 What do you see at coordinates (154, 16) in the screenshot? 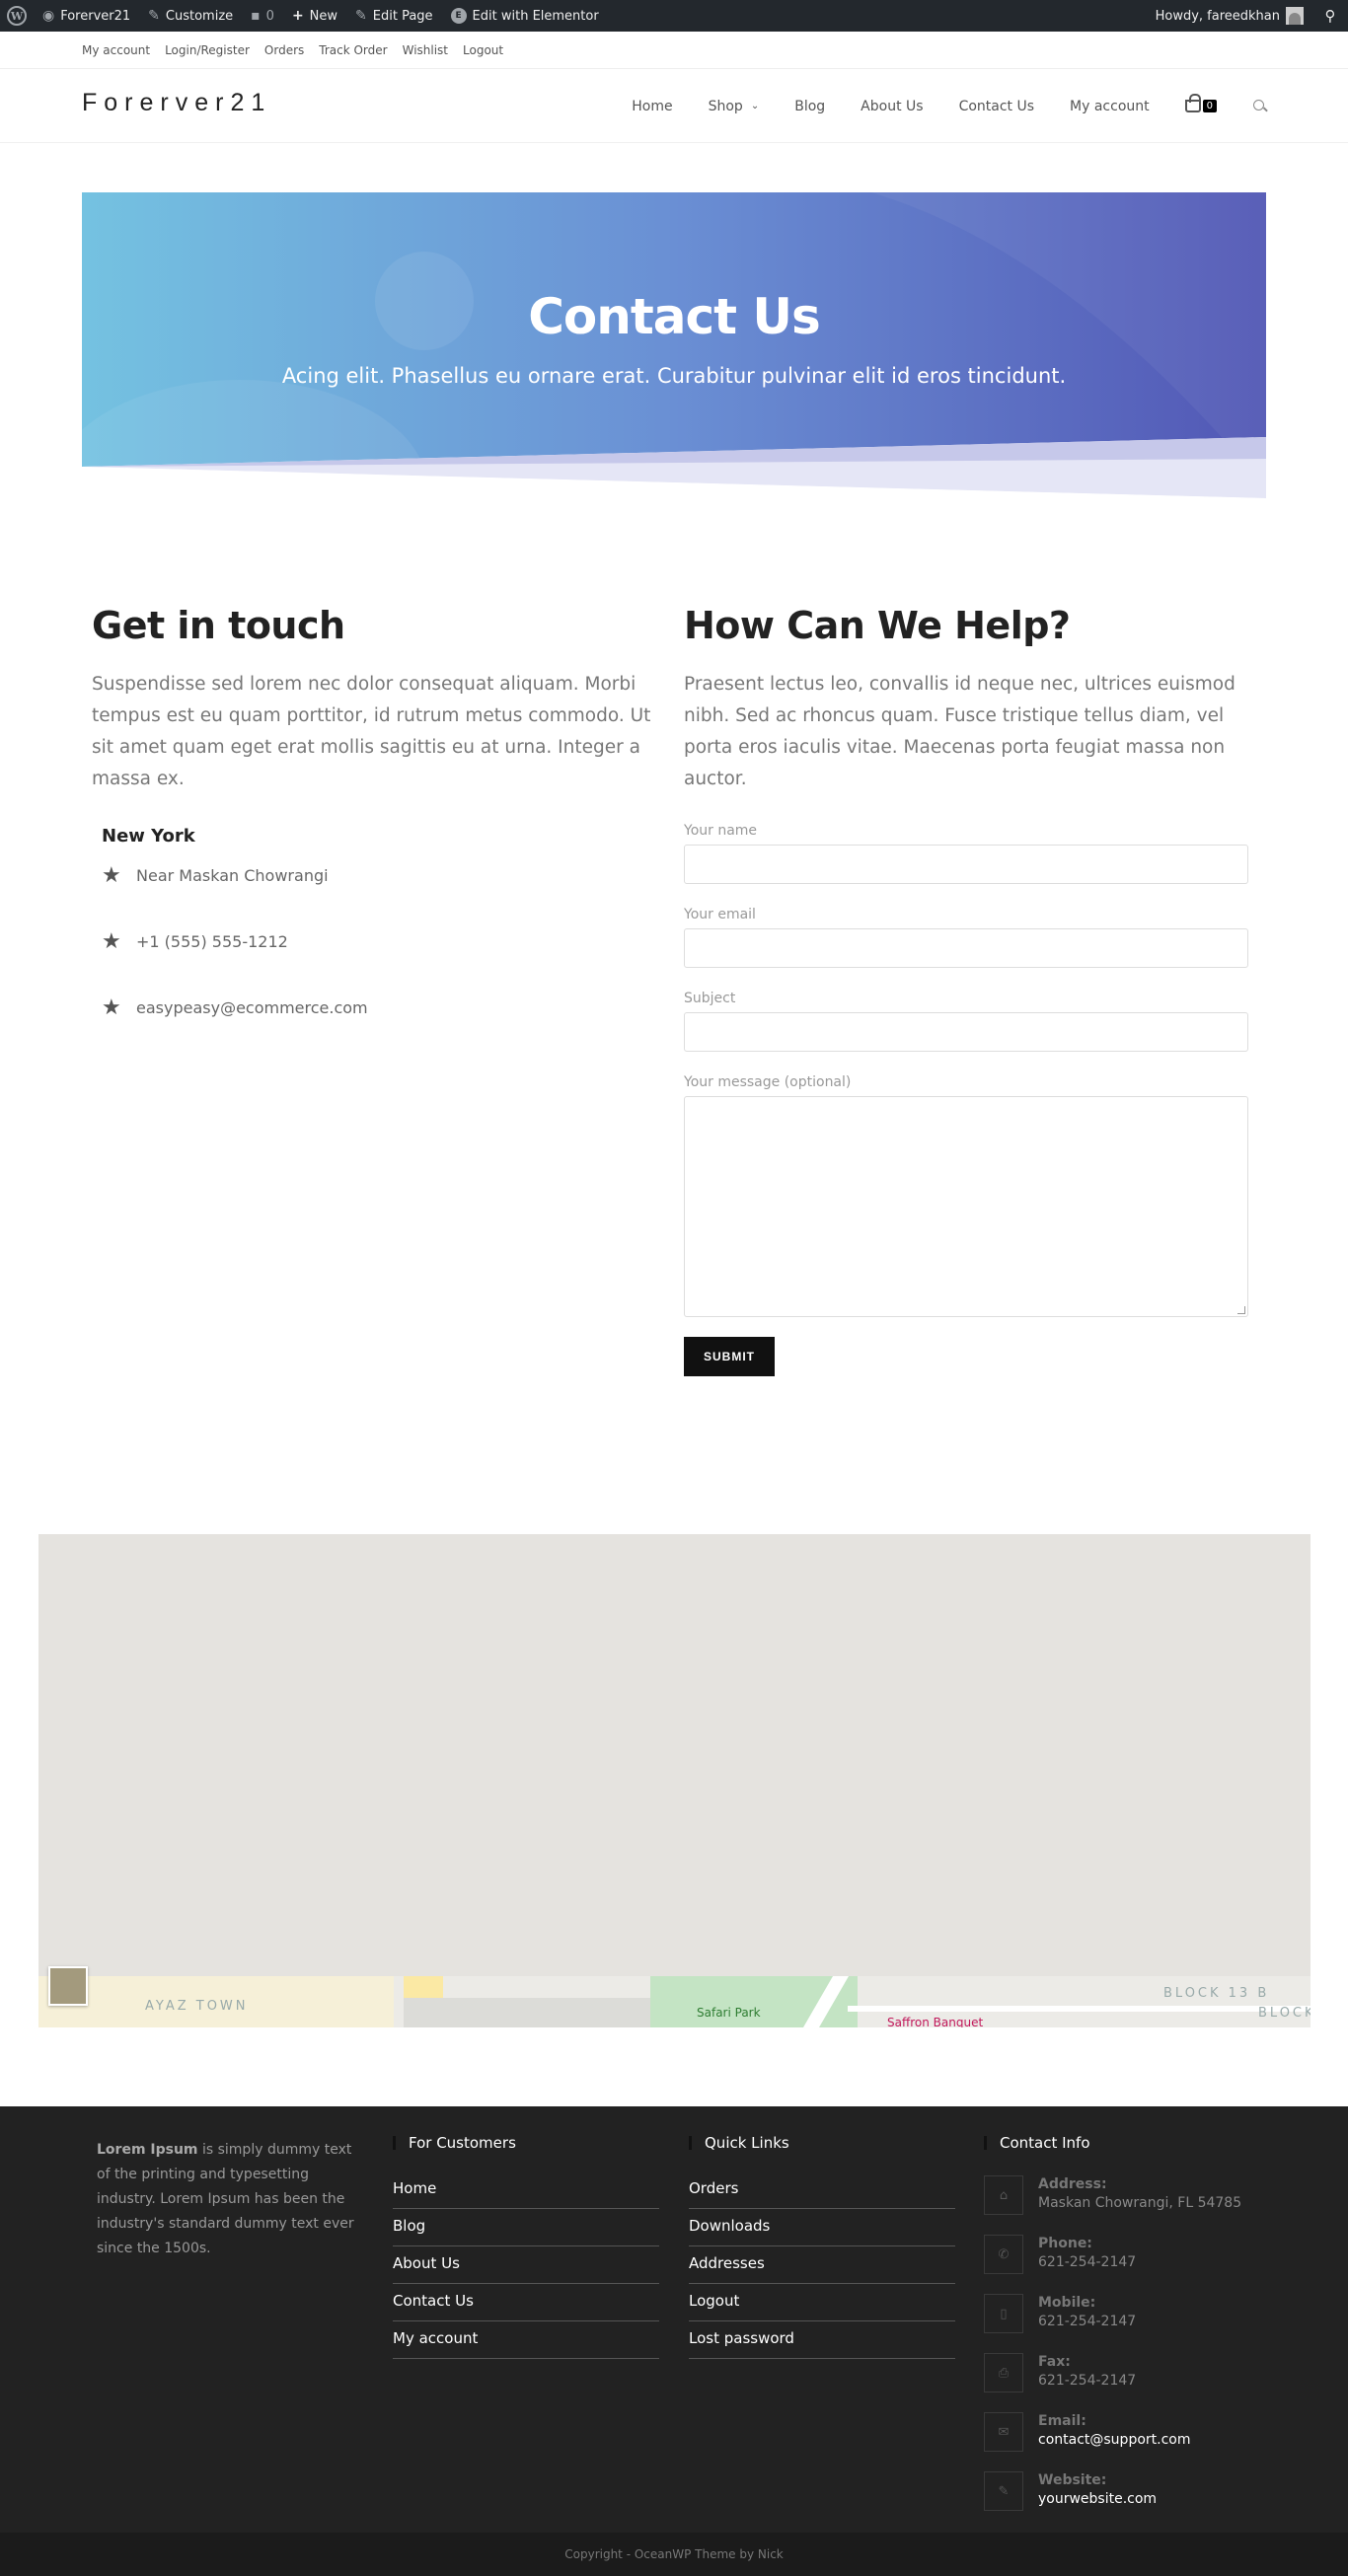
I see `brush-icon: ✎` at bounding box center [154, 16].